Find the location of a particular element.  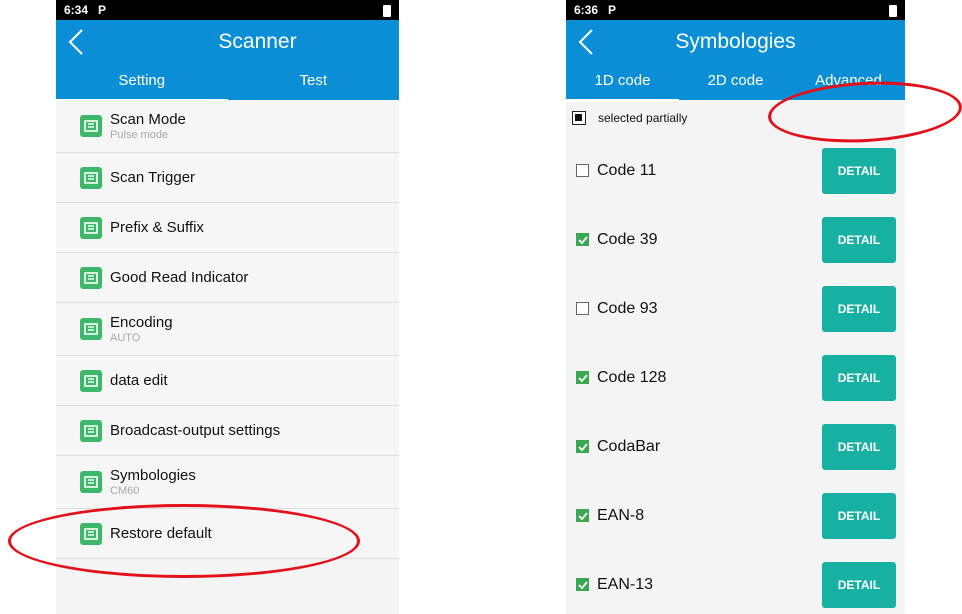

symbology-row: Code 39 DETAIL is located at coordinates (735, 239).